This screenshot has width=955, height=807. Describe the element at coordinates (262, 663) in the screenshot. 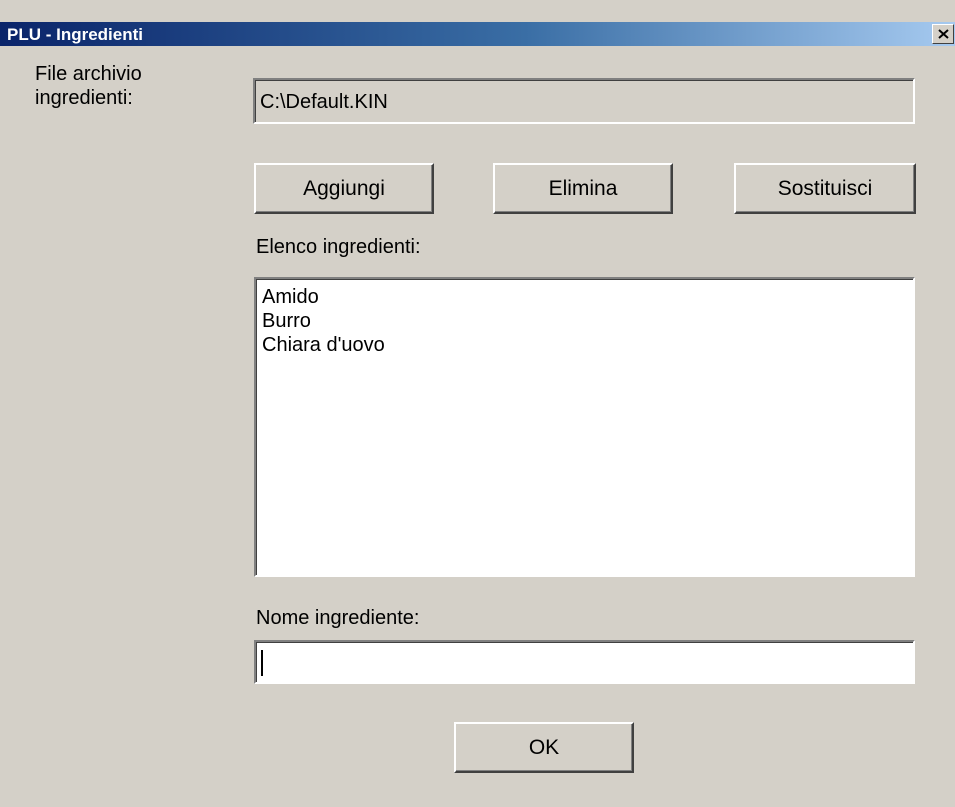

I see `text-caret` at that location.